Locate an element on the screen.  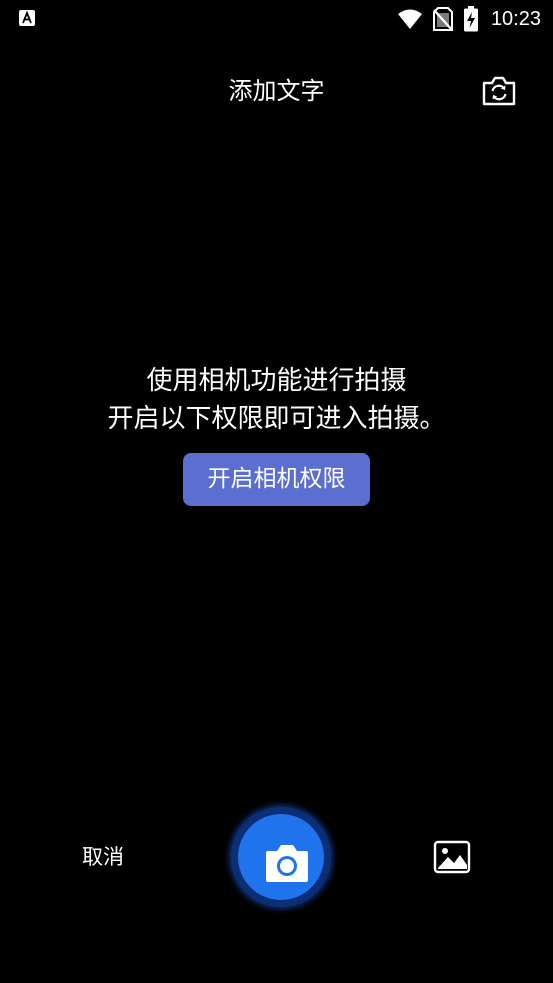
status-time: 10:23 is located at coordinates (515, 18).